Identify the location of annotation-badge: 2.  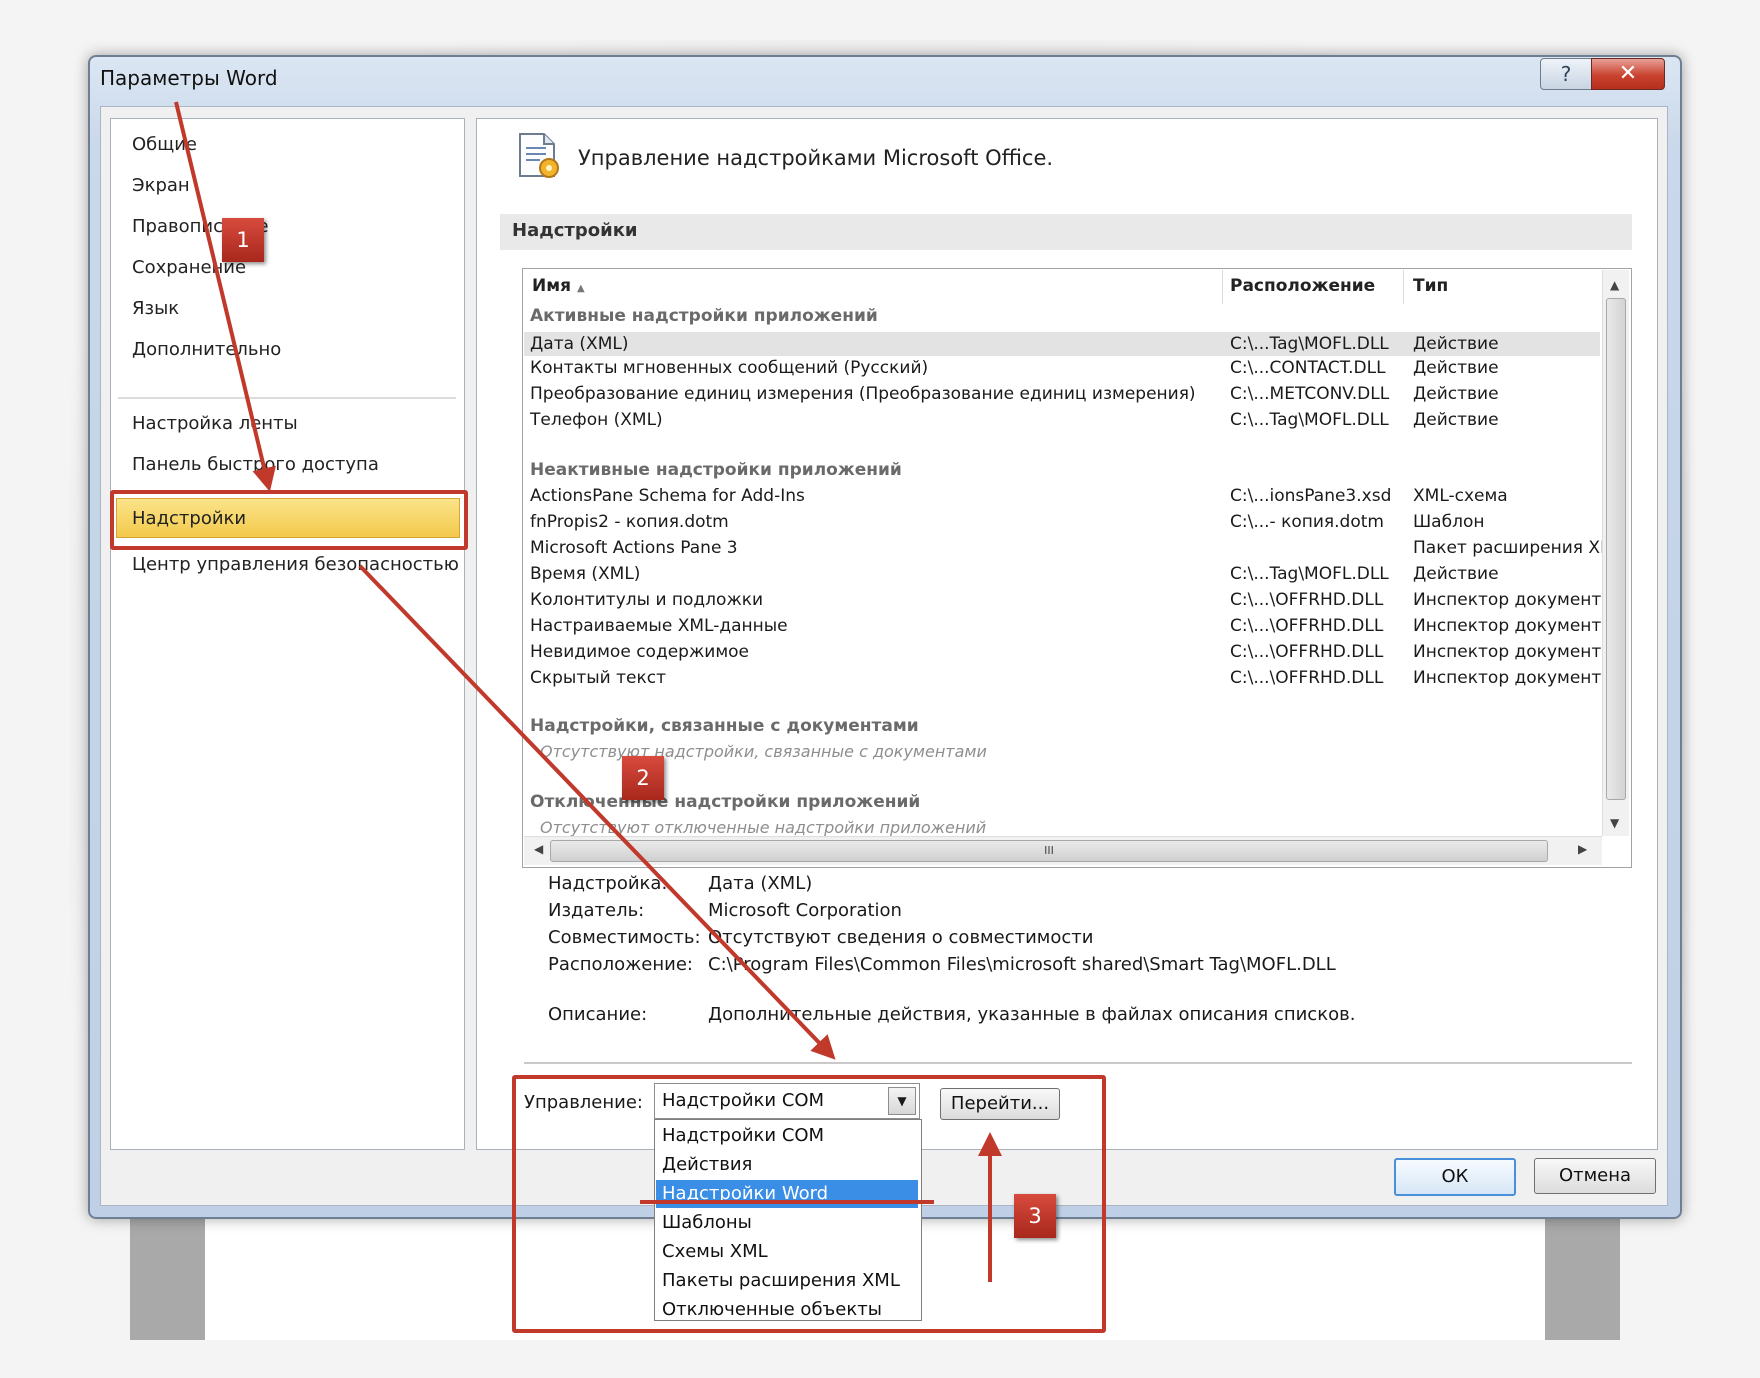
(643, 778).